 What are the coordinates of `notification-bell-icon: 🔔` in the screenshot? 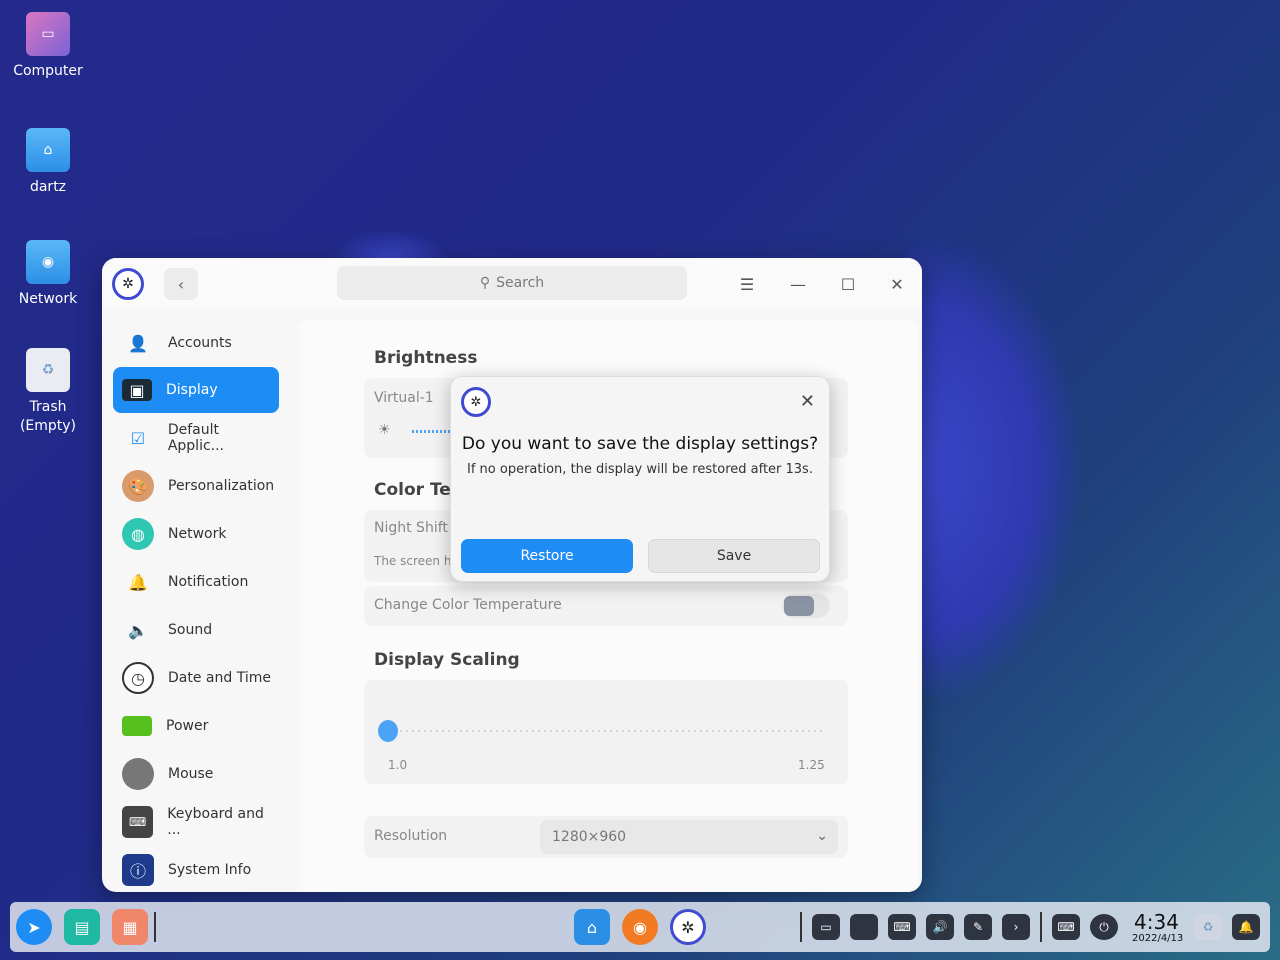 It's located at (1246, 927).